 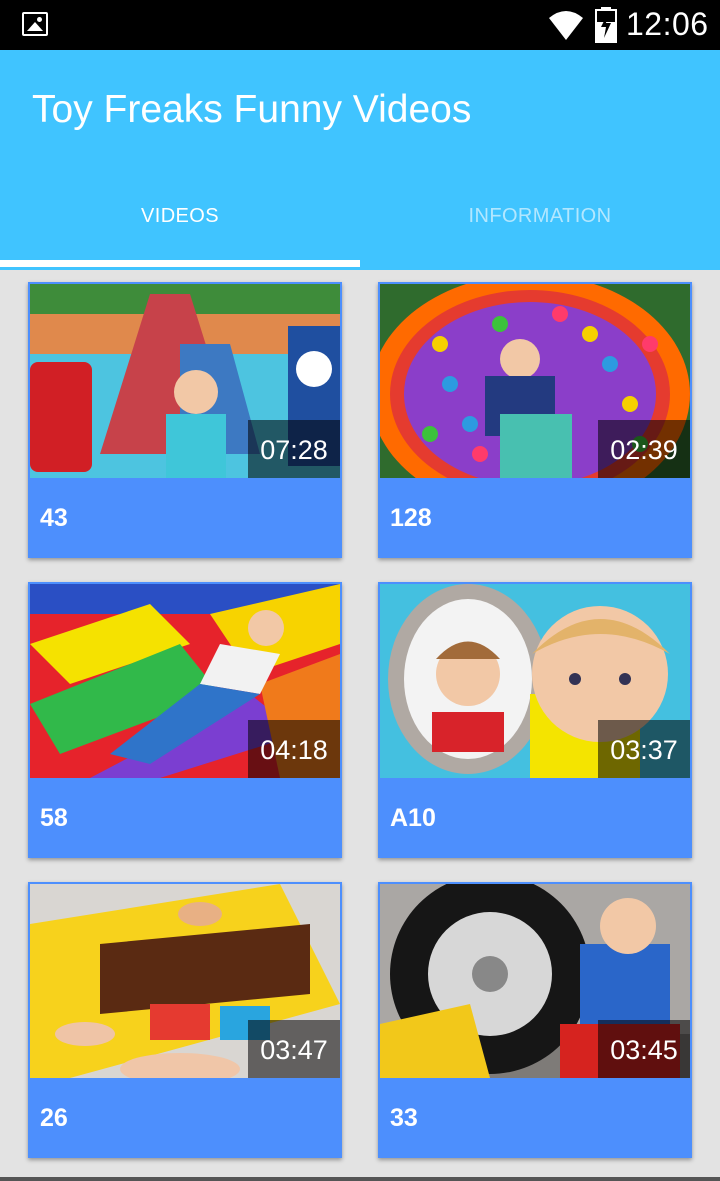 I want to click on video-card: 03:45 33, so click(x=535, y=1020).